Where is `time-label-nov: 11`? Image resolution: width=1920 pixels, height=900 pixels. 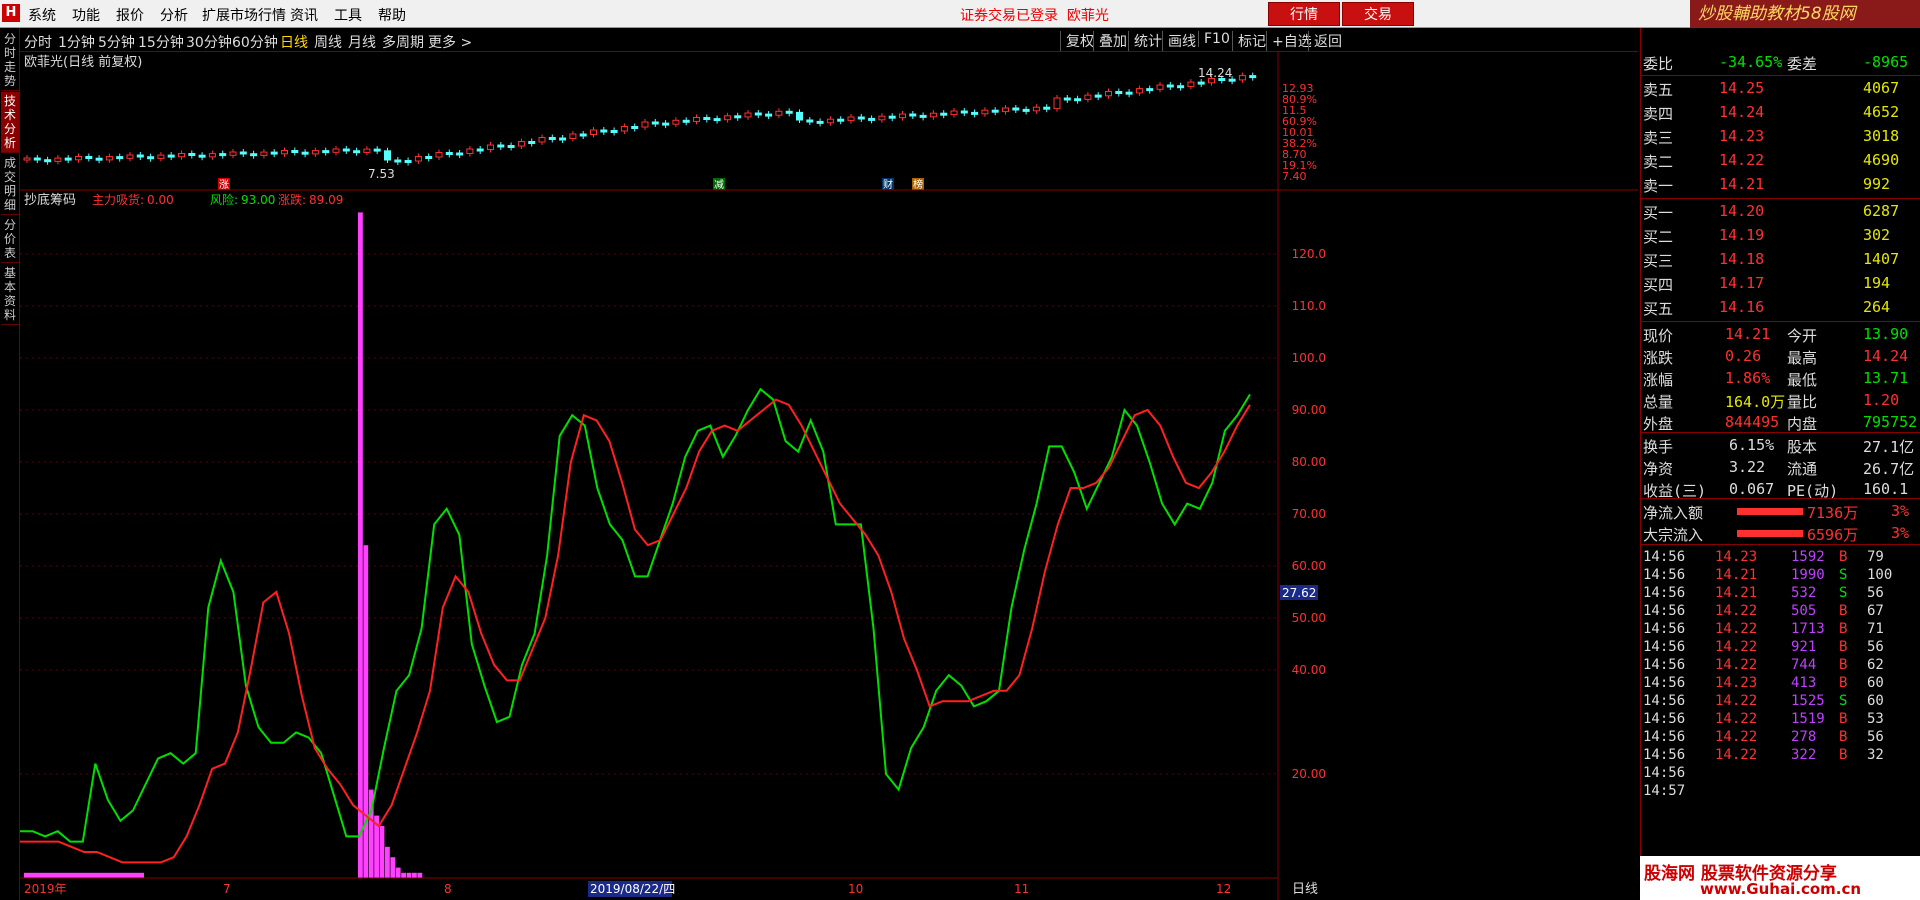
time-label-nov: 11 is located at coordinates (1021, 889).